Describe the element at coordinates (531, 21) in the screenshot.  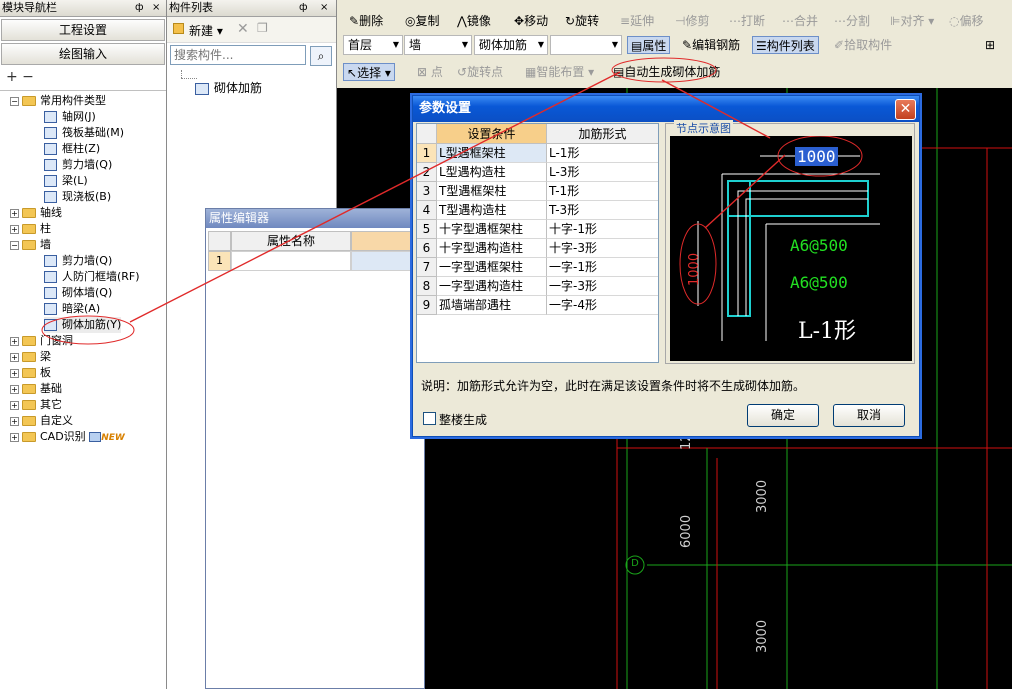
I see `move-button: ✥移动` at that location.